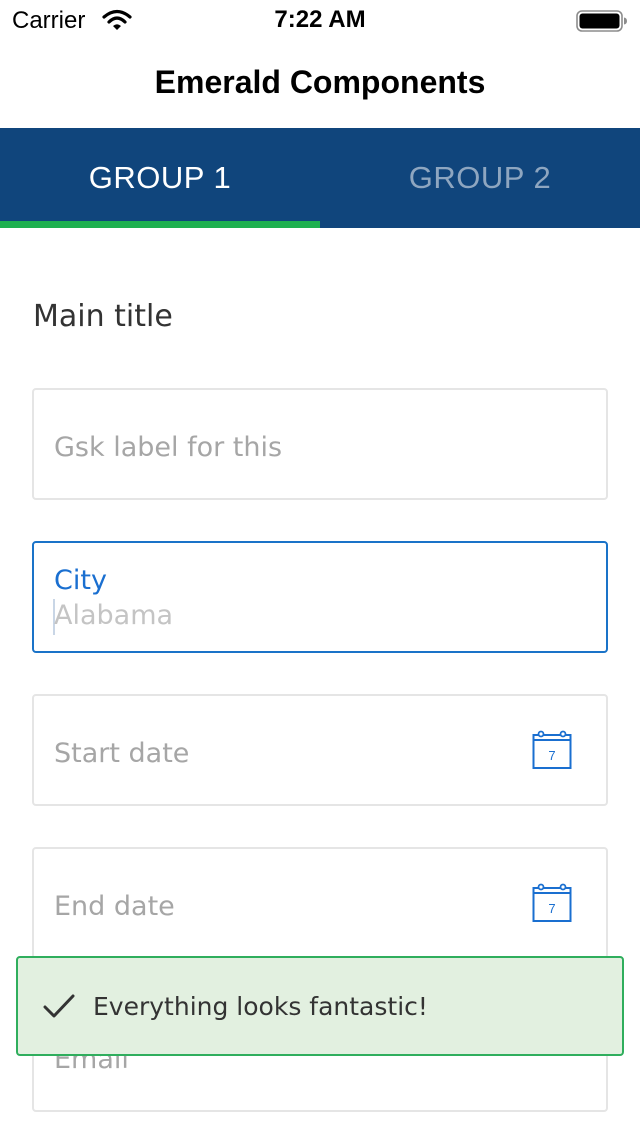 The width and height of the screenshot is (640, 1136). What do you see at coordinates (103, 316) in the screenshot?
I see `main-title: Main title` at bounding box center [103, 316].